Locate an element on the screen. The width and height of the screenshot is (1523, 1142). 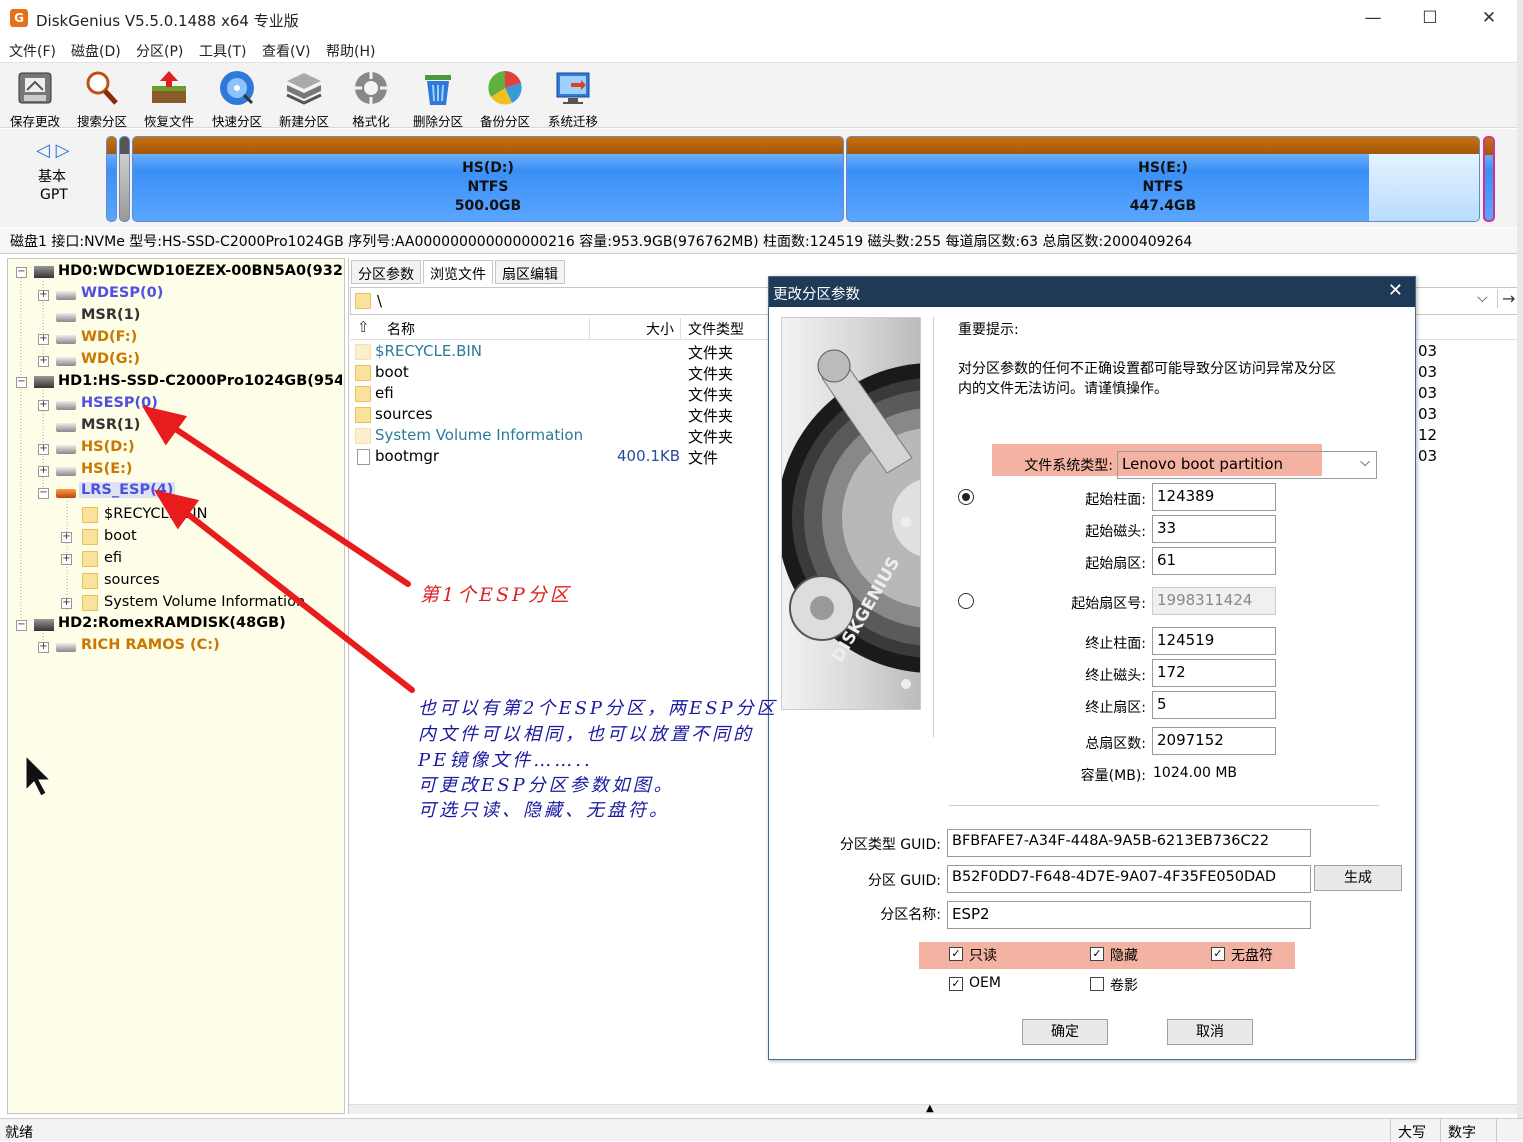
annotation-arrow-1-head is located at coordinates (164, 425).